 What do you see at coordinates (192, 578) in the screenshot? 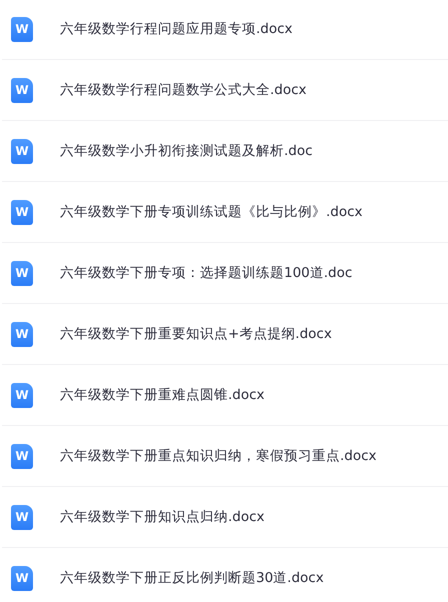
I see `file-name-link: 六年级数学下册正反比例判断题30道.docx` at bounding box center [192, 578].